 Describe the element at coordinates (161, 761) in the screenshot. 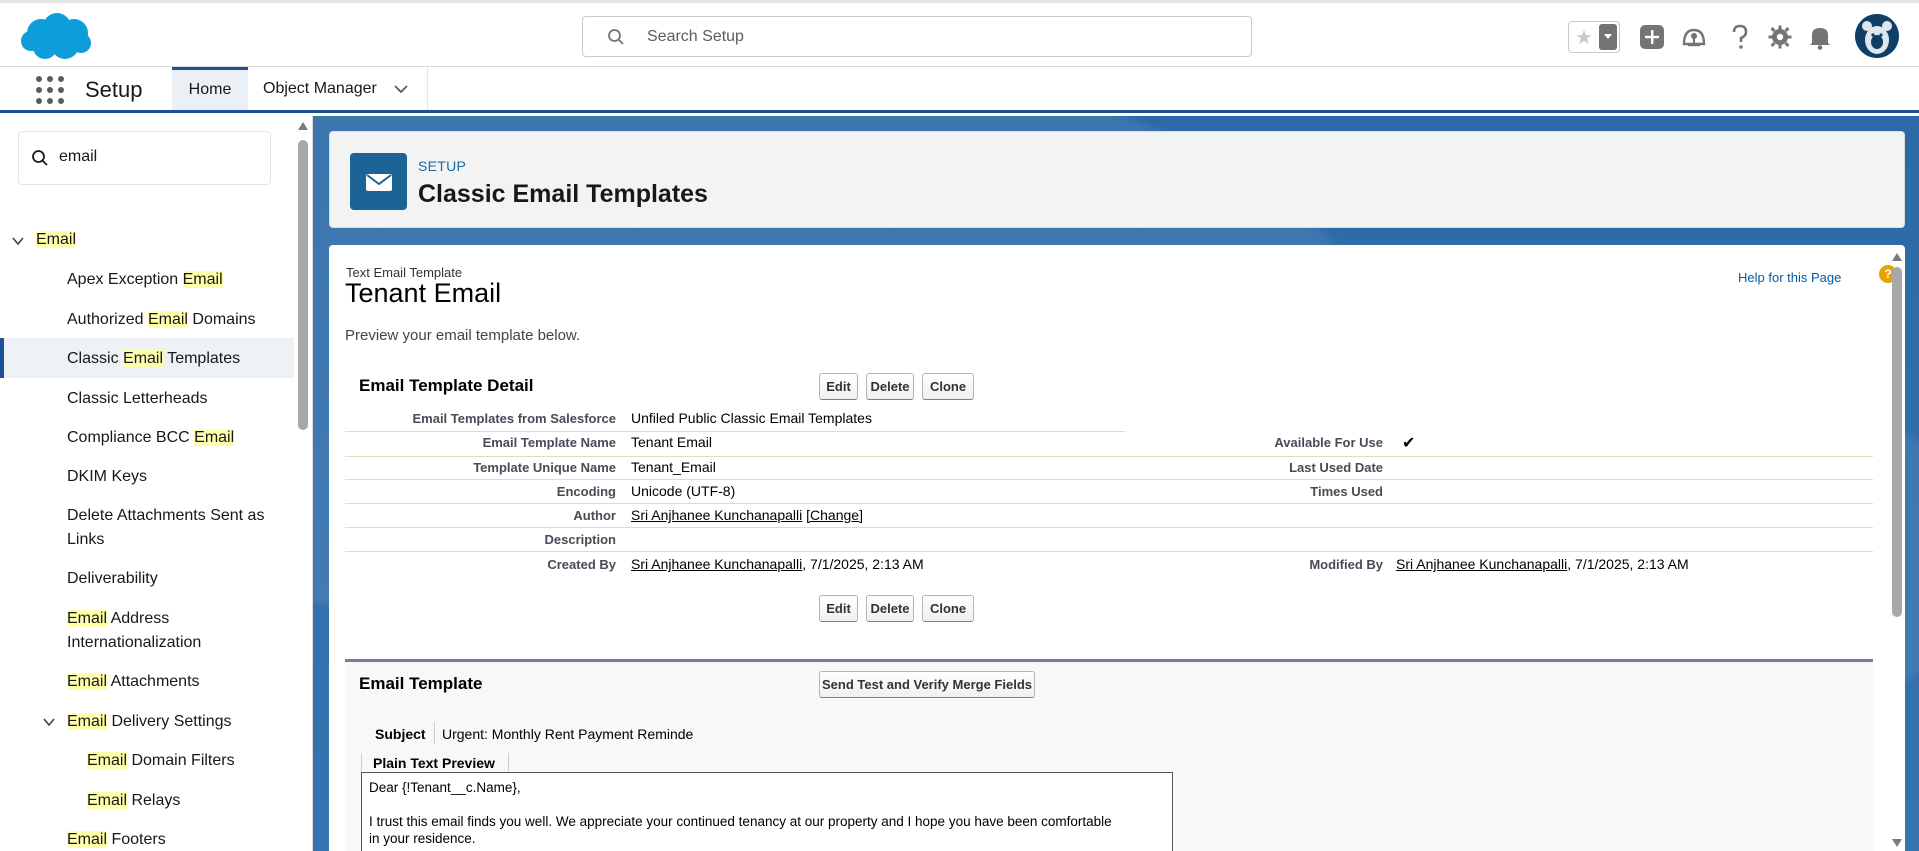

I see `sidebar-item-email-domain-filters: Email Domain Filters` at that location.